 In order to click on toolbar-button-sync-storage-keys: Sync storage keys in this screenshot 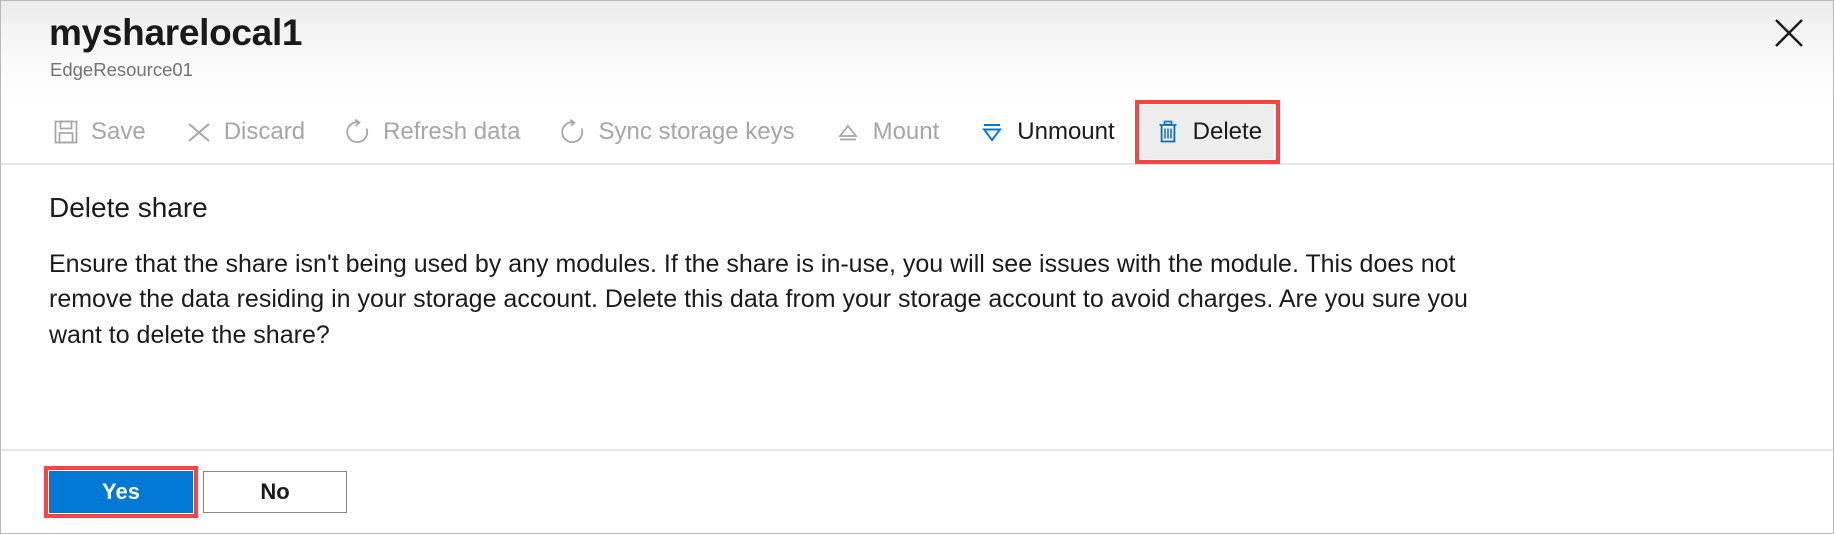, I will do `click(676, 132)`.